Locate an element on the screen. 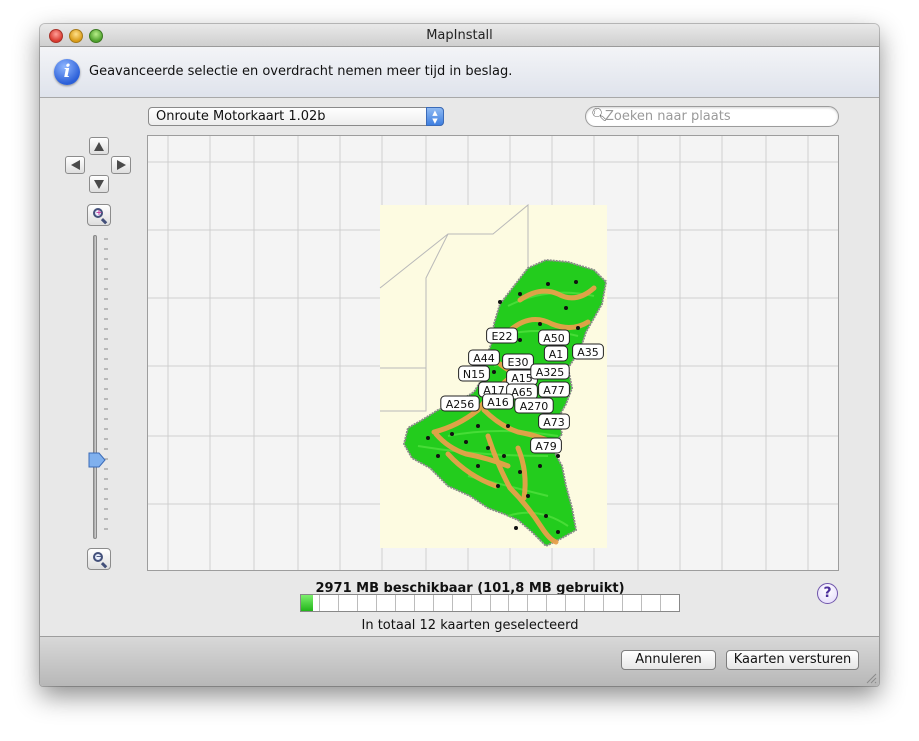 The height and width of the screenshot is (741, 919). svg-text: A1 is located at coordinates (556, 354).